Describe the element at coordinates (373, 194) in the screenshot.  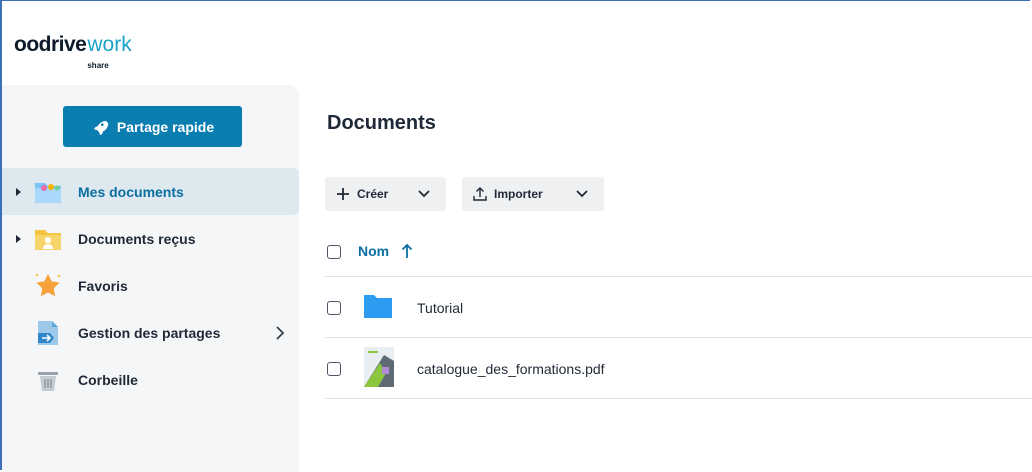
I see `create-button-label: Créer` at that location.